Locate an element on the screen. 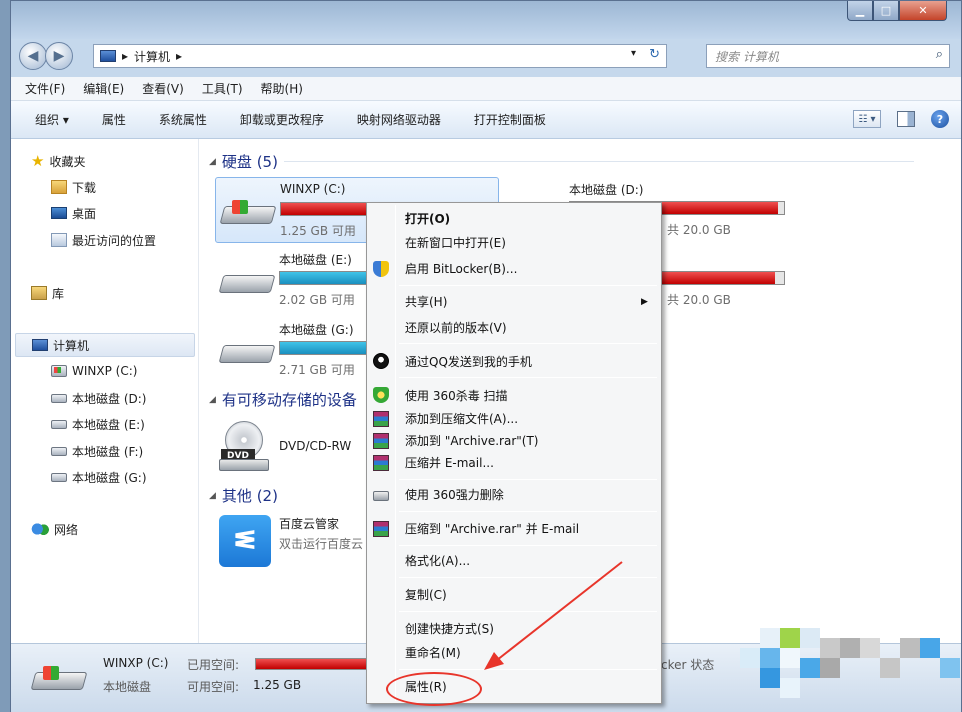  address-bar: ▸ 计算机 ▸ ▾ ↻ is located at coordinates (380, 56).